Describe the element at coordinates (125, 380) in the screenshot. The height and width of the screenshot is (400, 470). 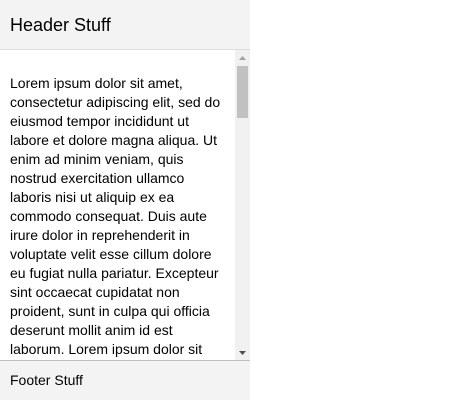
I see `footer: Footer Stuff` at that location.